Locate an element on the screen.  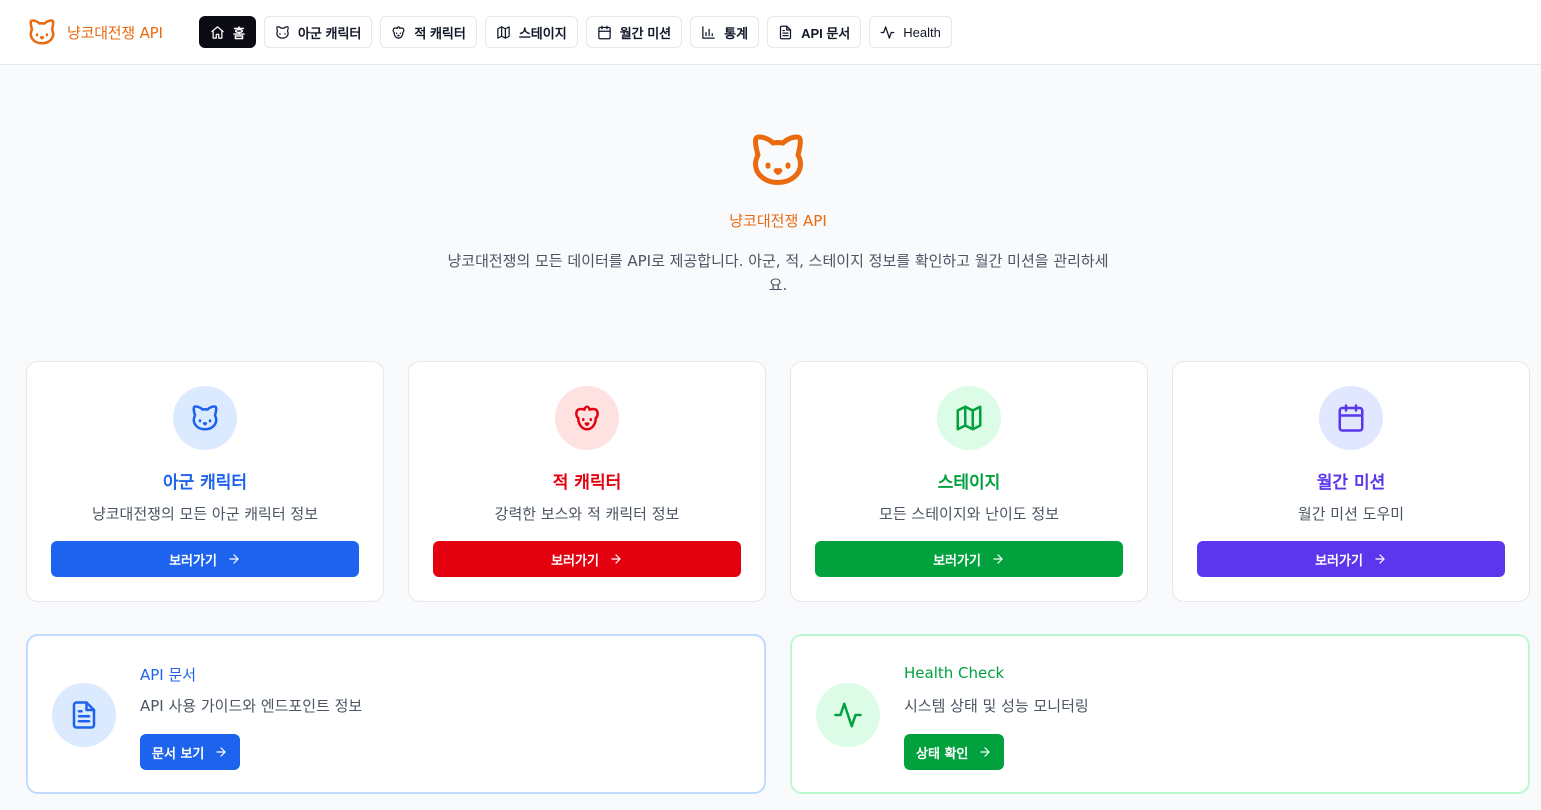
nav-statistics-label: 통계 is located at coordinates (736, 33).